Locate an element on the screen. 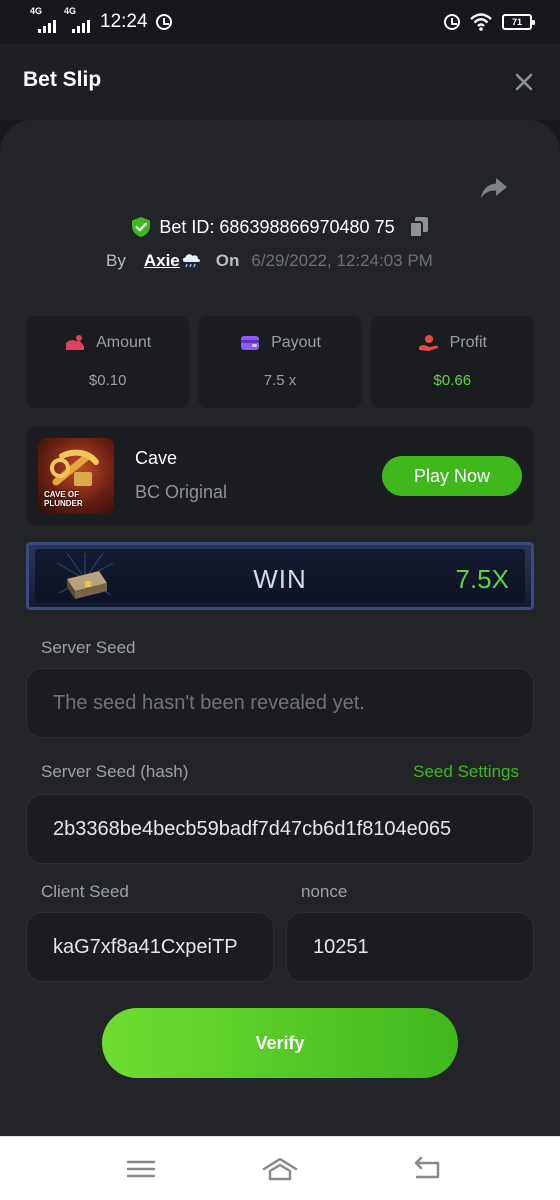 This screenshot has width=560, height=1200. bet-stats: Amount $0.10 Payout 7.5 x Profit $0.66 is located at coordinates (280, 362).